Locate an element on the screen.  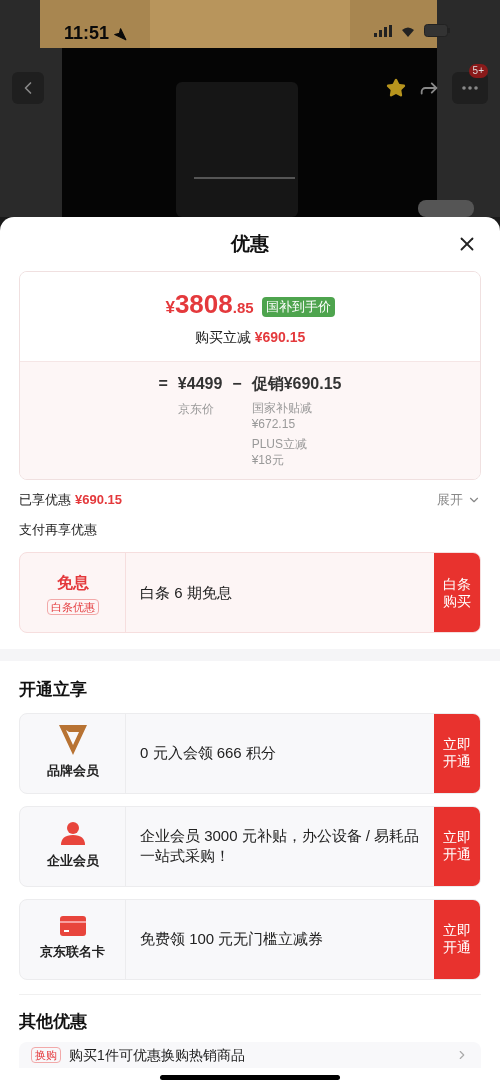
promo-item-value: ¥672.15 is located at coordinates (274, 424).